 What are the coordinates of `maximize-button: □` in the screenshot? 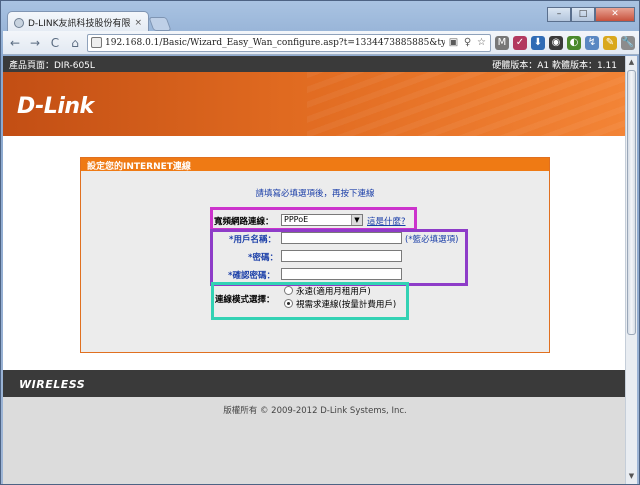 It's located at (583, 14).